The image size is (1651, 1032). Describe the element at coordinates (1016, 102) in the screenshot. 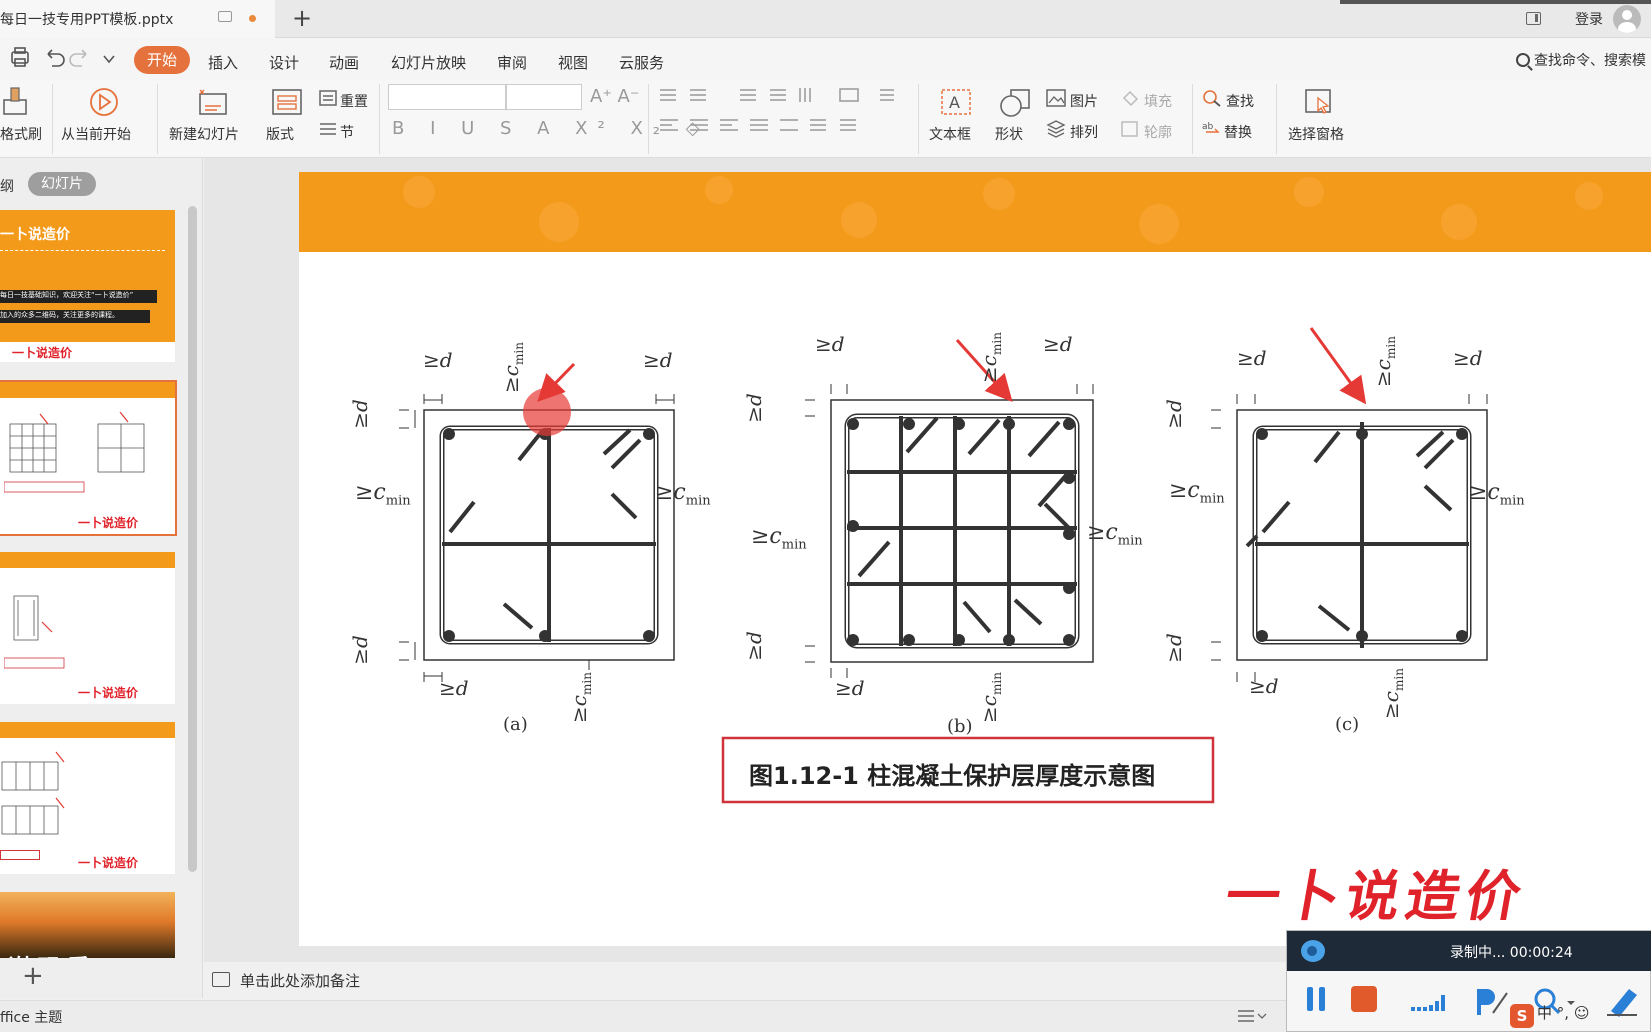

I see `shape-icon` at that location.